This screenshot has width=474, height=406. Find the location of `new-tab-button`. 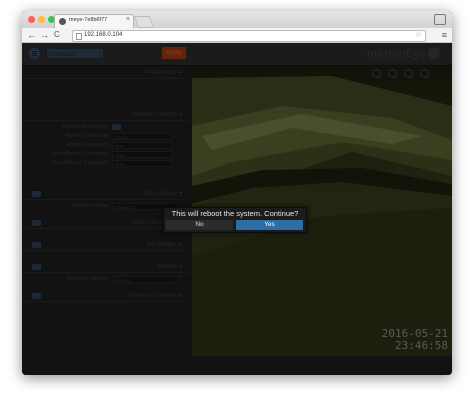

new-tab-button is located at coordinates (144, 22).